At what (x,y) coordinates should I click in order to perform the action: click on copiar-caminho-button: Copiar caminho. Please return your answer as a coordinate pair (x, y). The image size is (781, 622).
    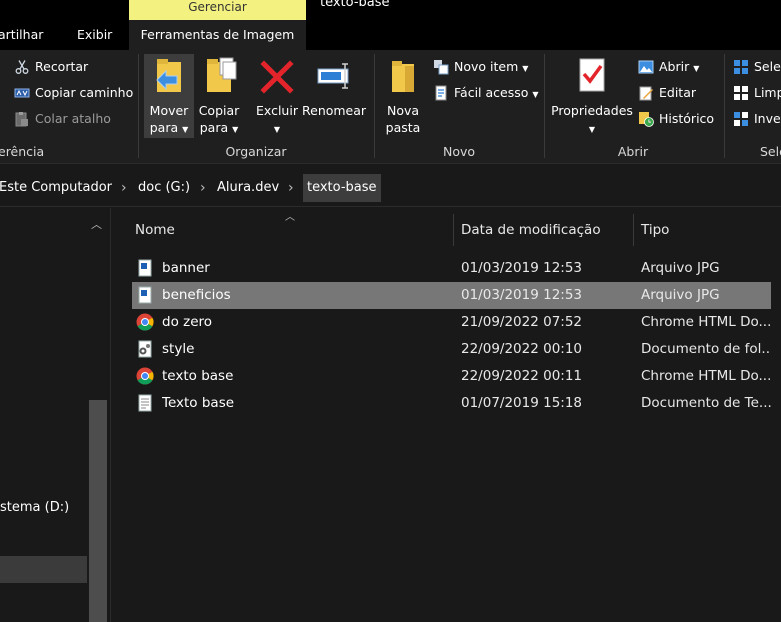
    Looking at the image, I should click on (73, 93).